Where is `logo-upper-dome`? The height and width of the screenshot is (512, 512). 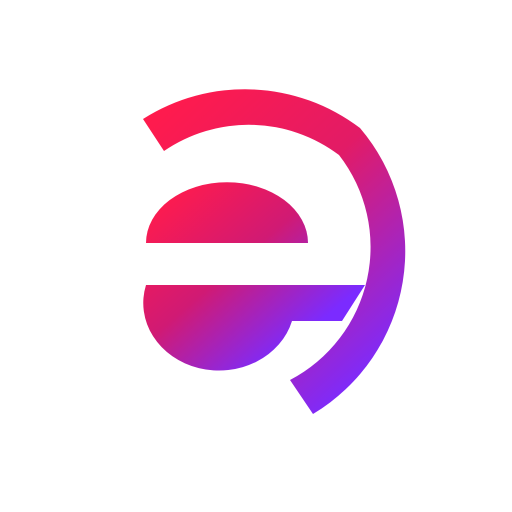 logo-upper-dome is located at coordinates (227, 212).